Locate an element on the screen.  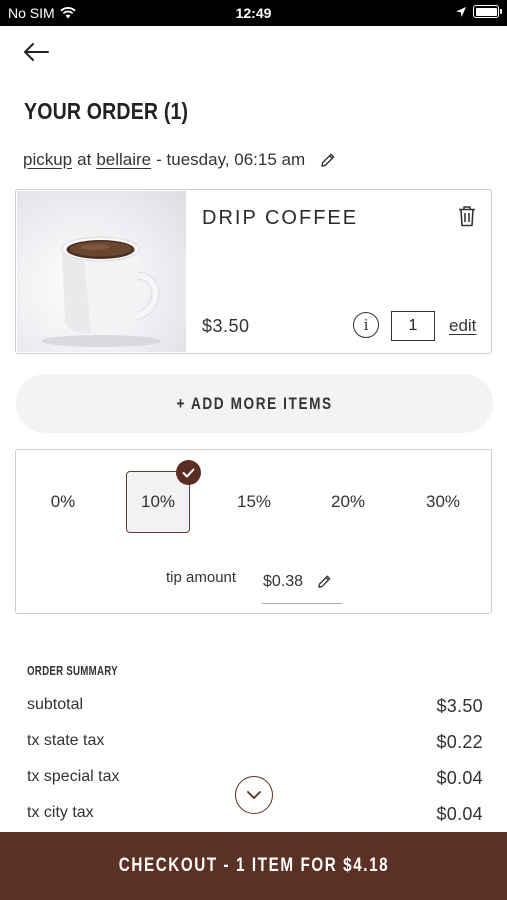
order-mode-link: pickup is located at coordinates (47, 160).